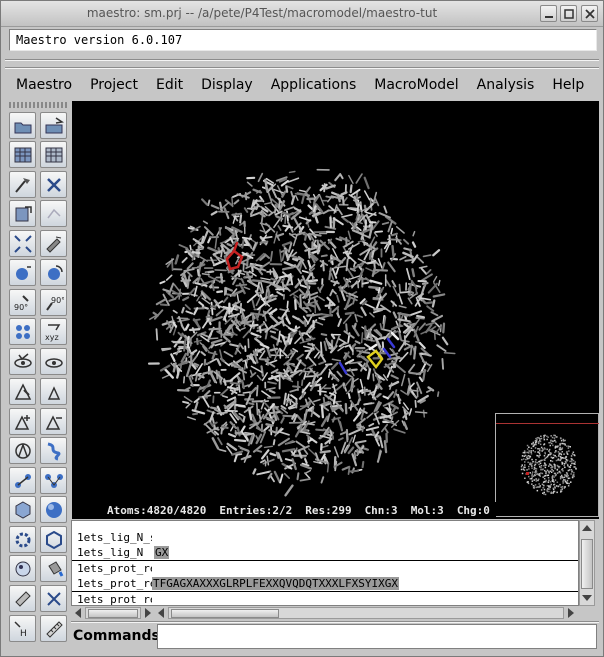 The width and height of the screenshot is (604, 657). I want to click on remove-selection-button, so click(53, 421).